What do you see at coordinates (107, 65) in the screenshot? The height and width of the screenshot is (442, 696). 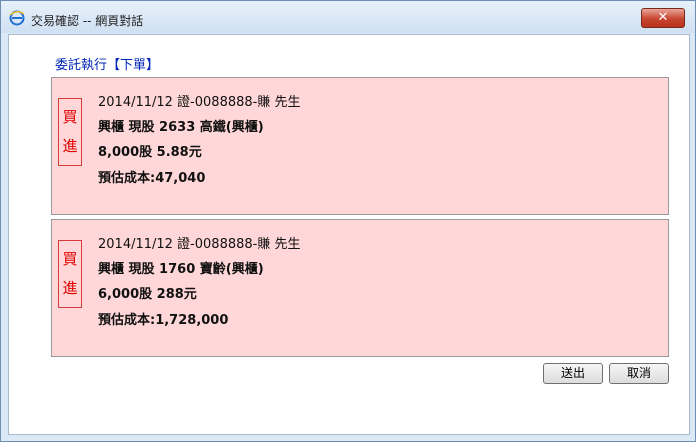 I see `order-heading: 委託執行【下單】` at bounding box center [107, 65].